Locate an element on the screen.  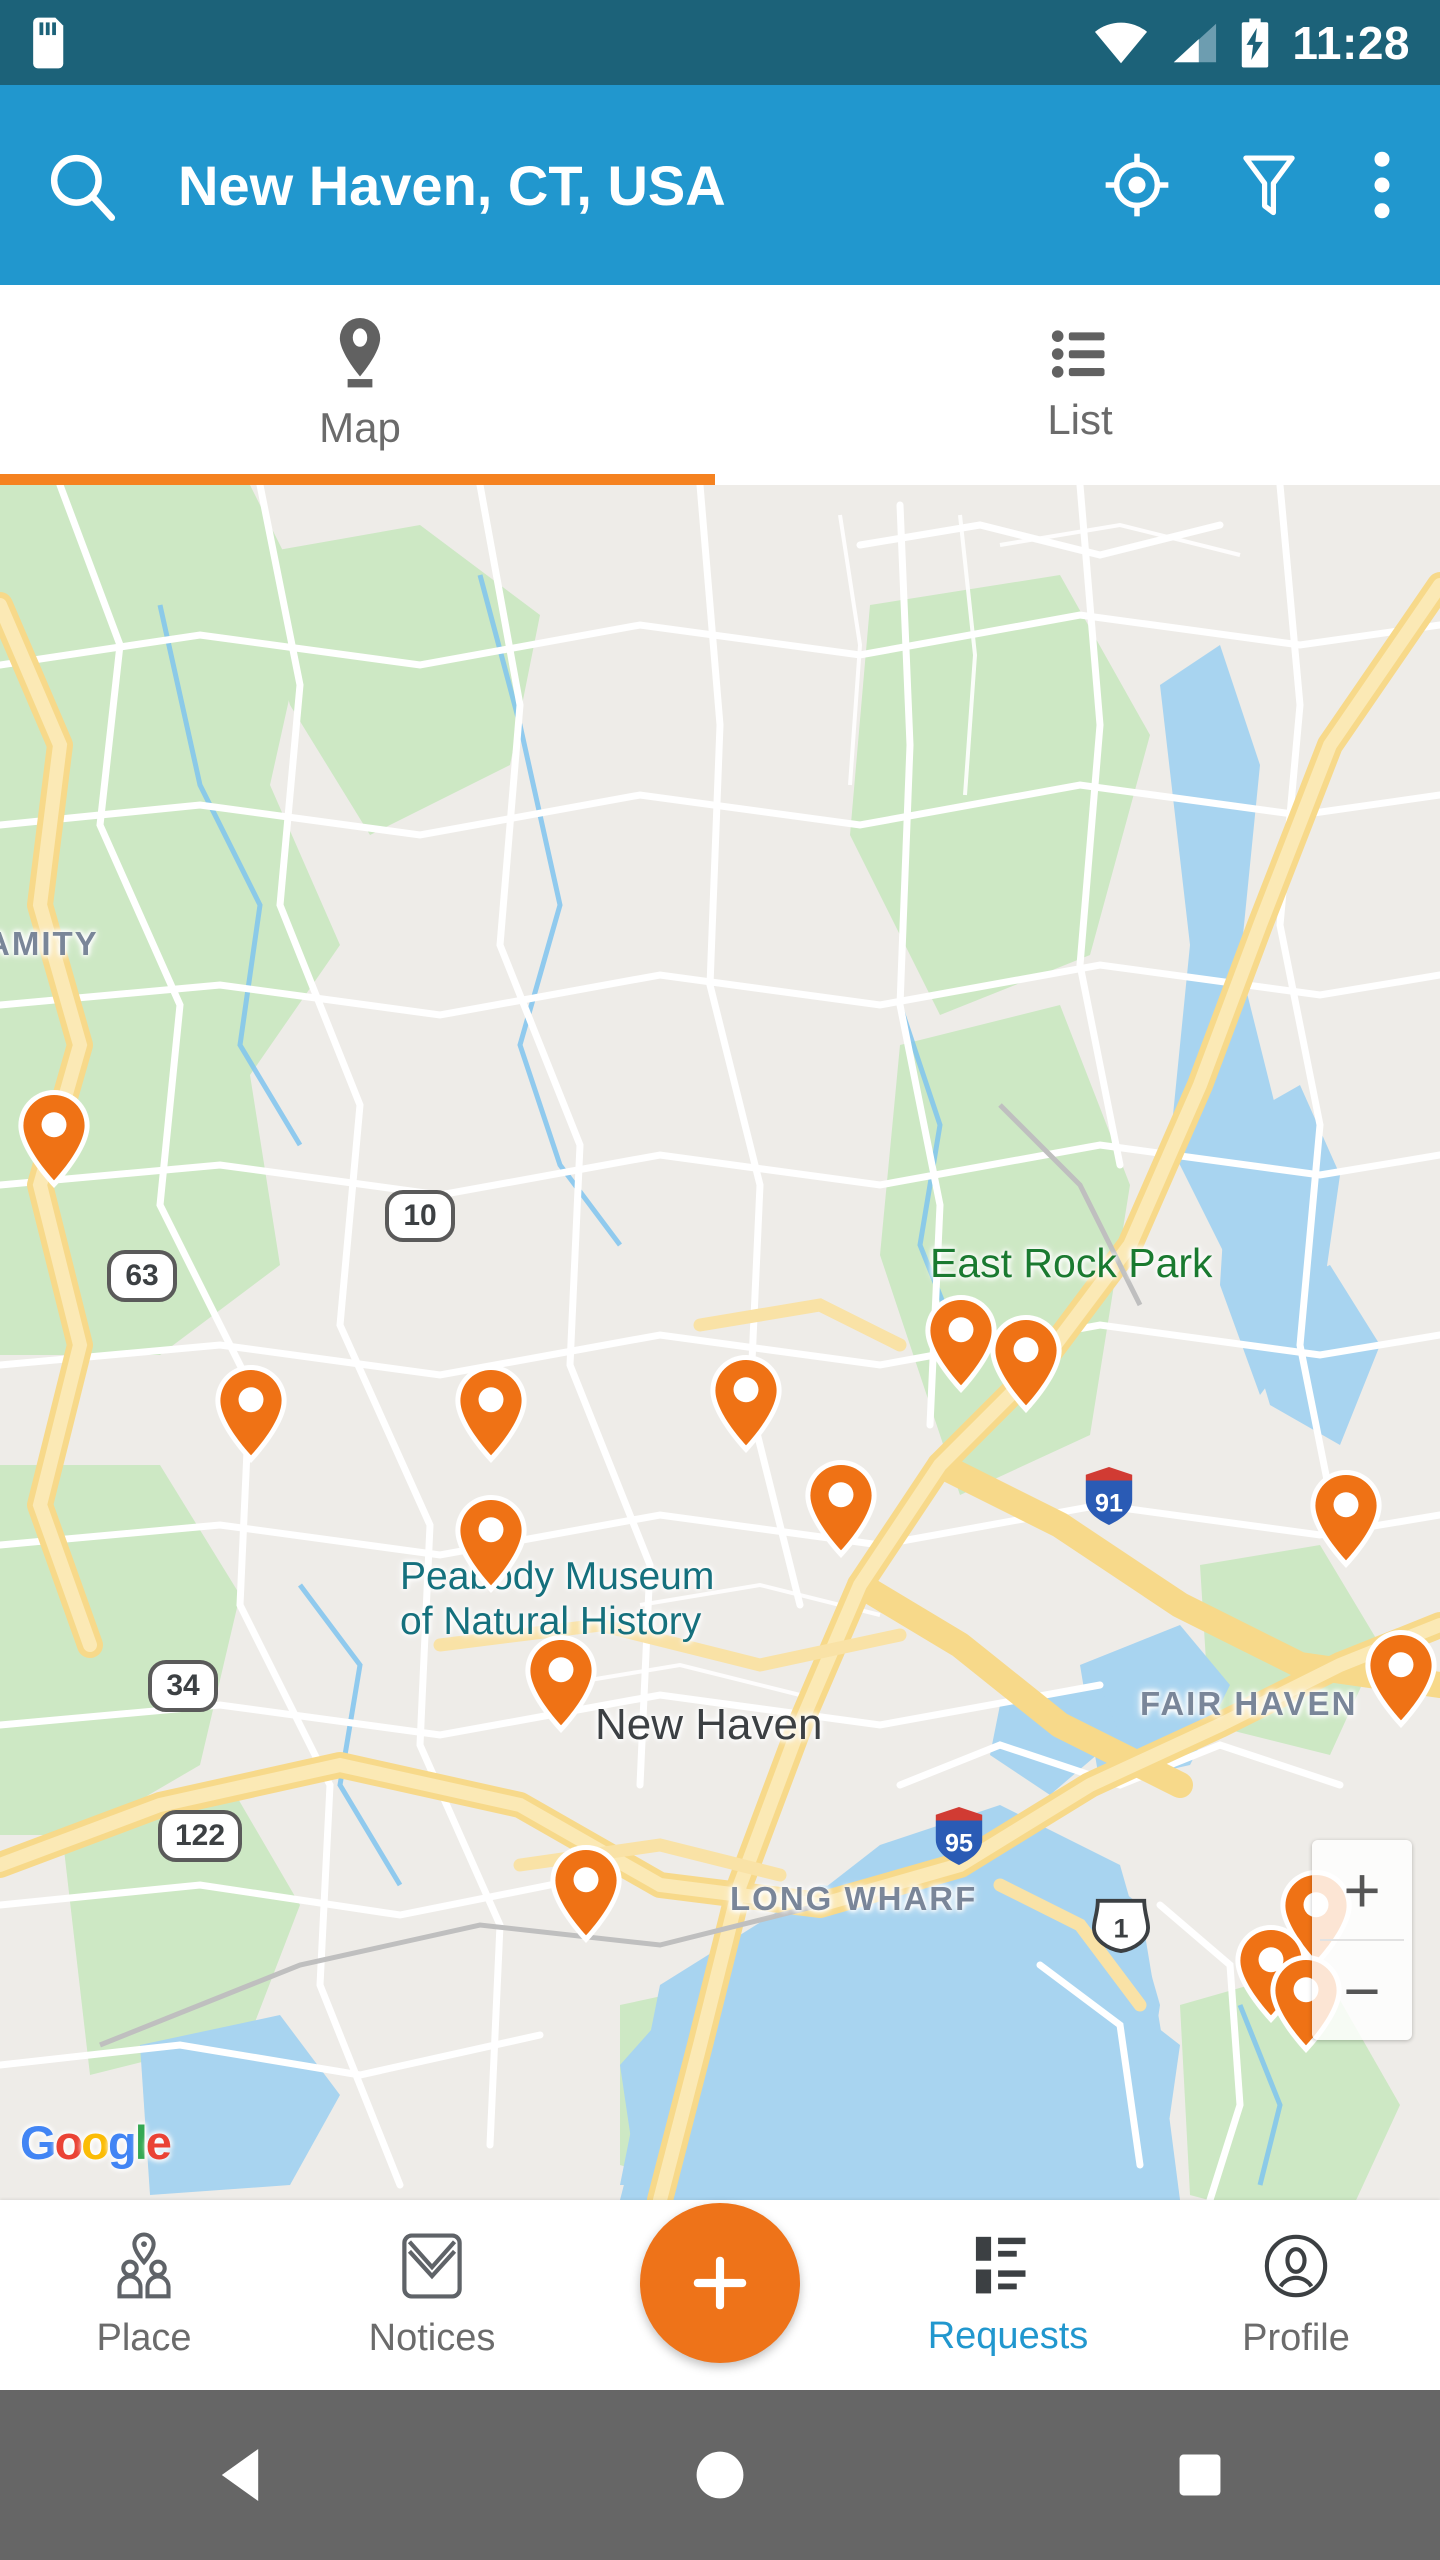
bottom-navigation: Place Notices Requests Profile is located at coordinates (720, 2295).